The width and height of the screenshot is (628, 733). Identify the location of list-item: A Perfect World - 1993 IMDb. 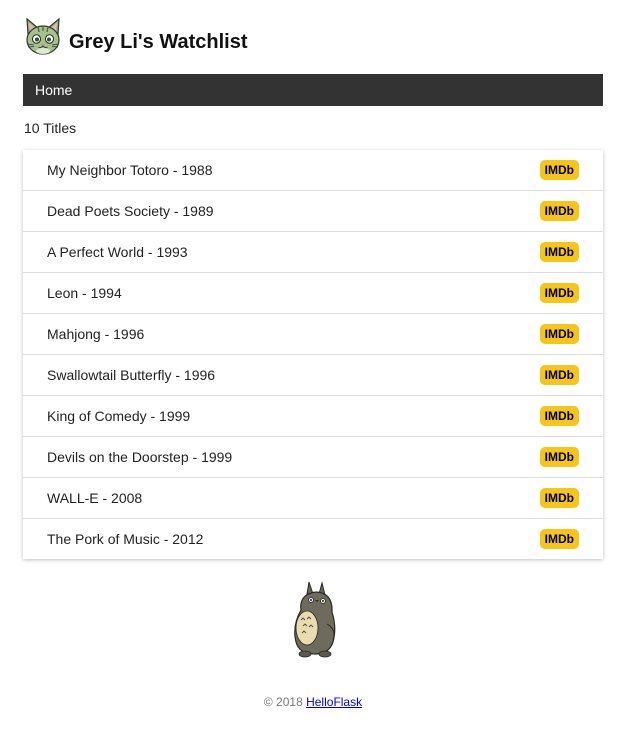
(313, 252).